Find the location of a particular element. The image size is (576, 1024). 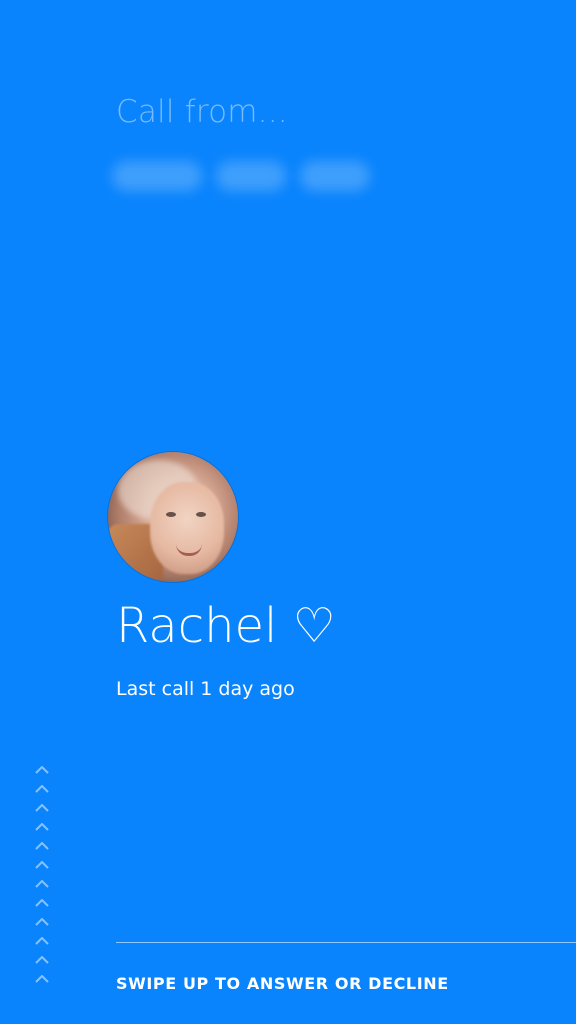

last-call-info: Last call 1 day ago is located at coordinates (205, 689).